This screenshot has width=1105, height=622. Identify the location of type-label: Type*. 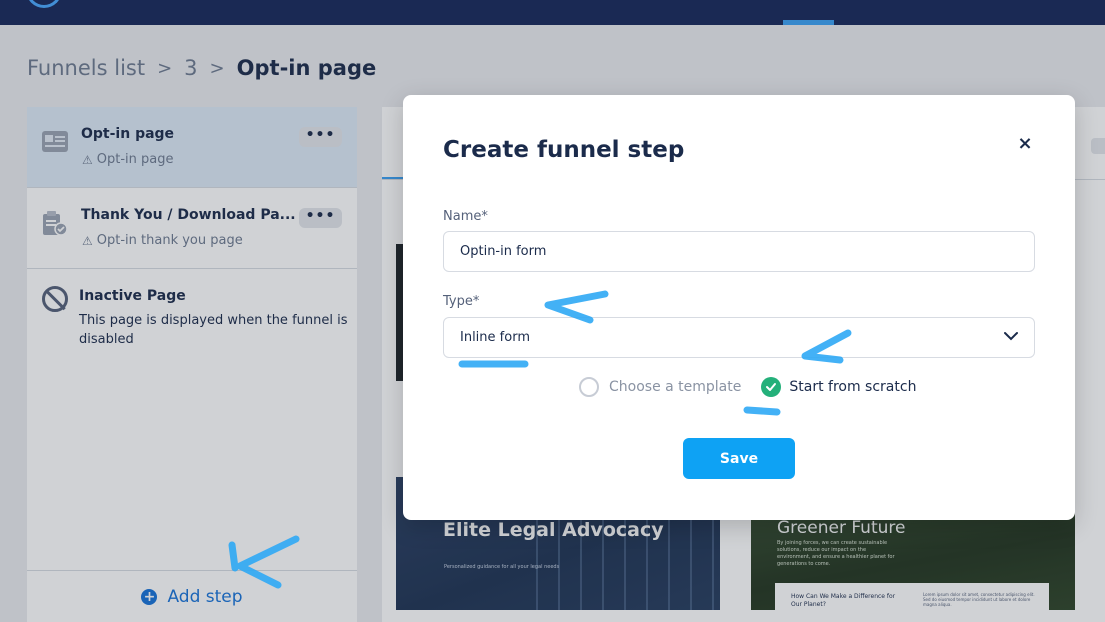
(461, 301).